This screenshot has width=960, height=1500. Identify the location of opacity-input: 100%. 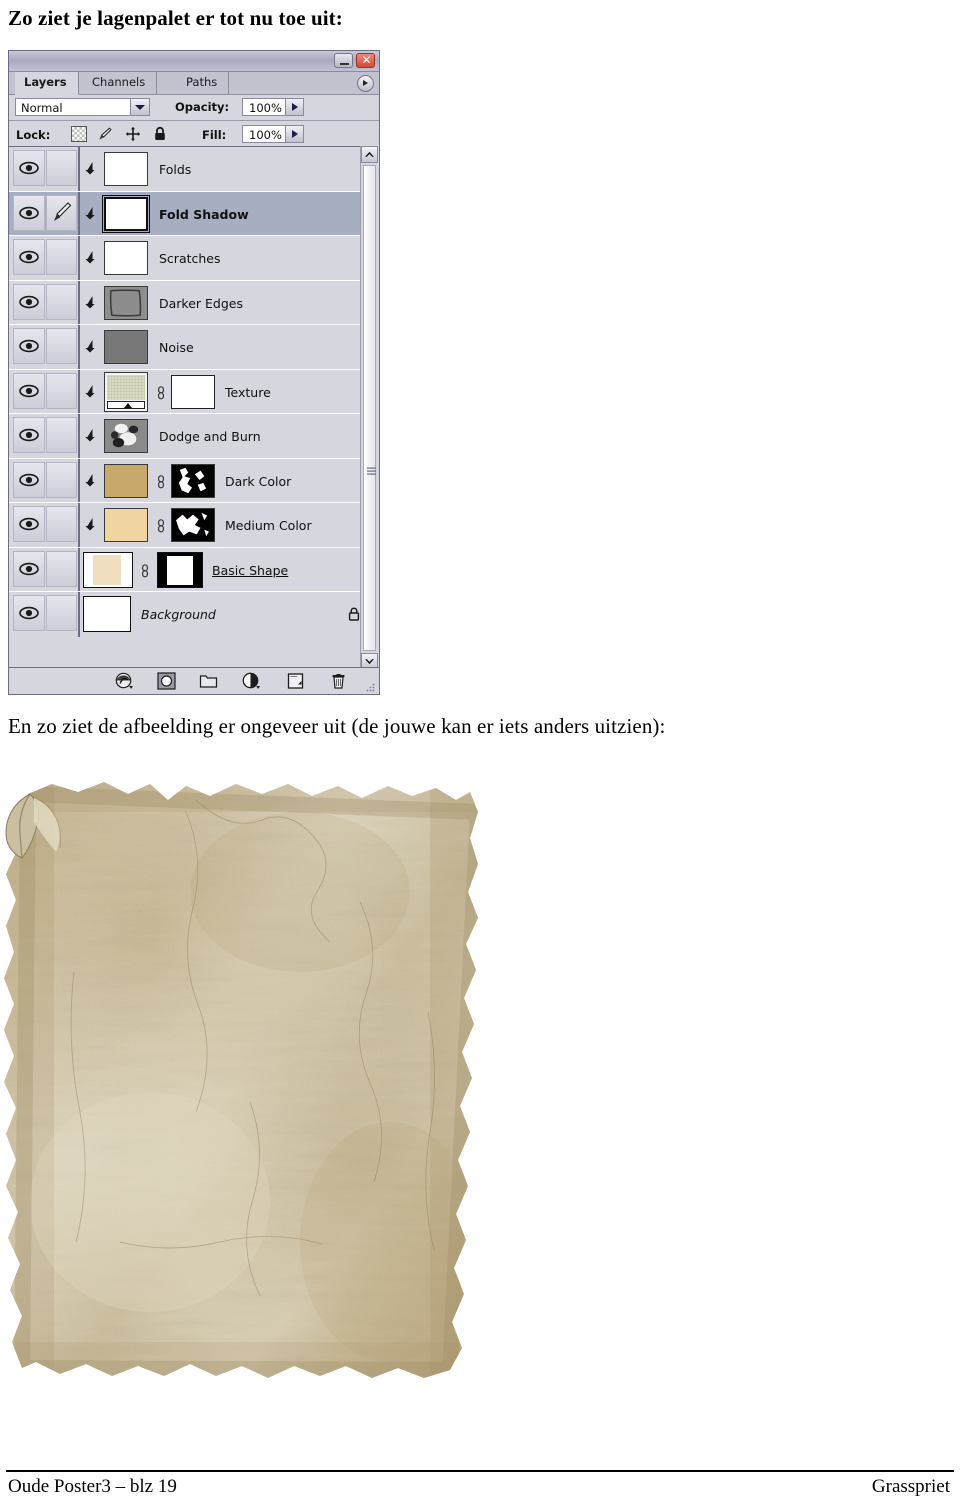
(273, 107).